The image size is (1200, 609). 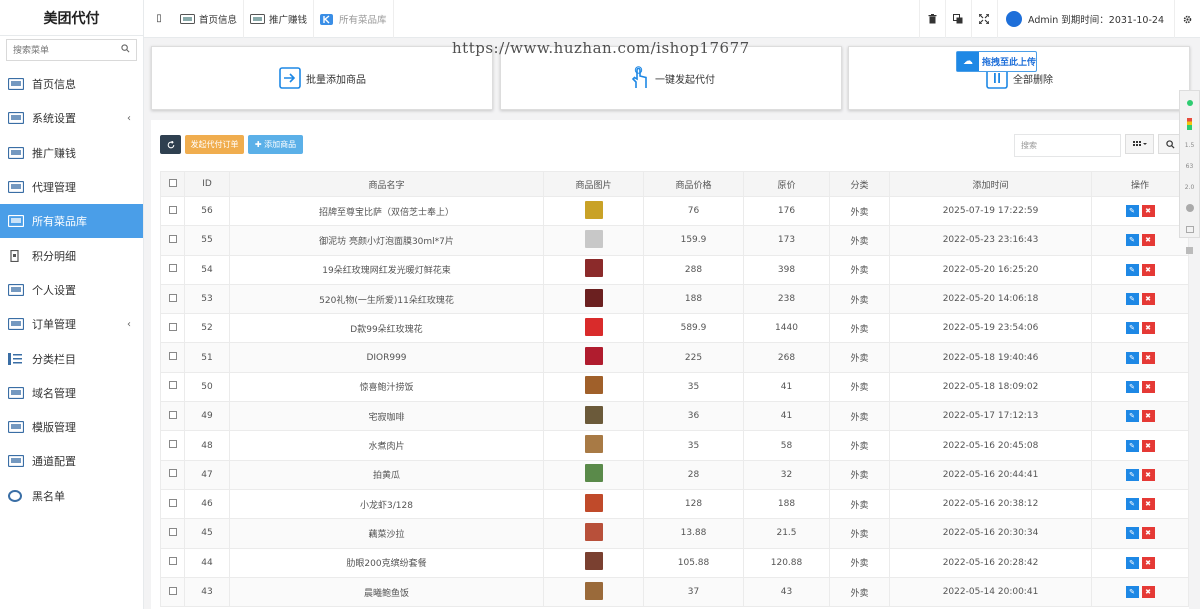 What do you see at coordinates (71, 427) in the screenshot?
I see `sidebar-item-10: 模版管理` at bounding box center [71, 427].